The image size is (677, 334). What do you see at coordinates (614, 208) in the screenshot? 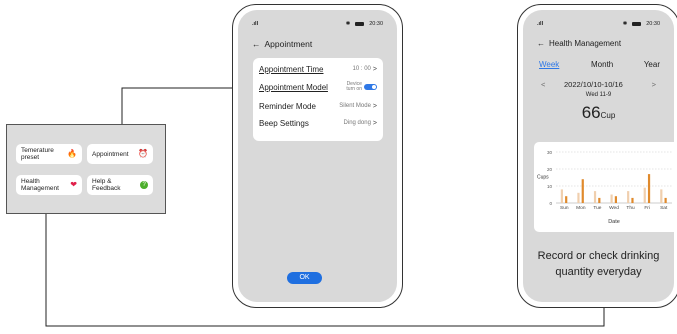
I see `x-tick-label: Wed` at bounding box center [614, 208].